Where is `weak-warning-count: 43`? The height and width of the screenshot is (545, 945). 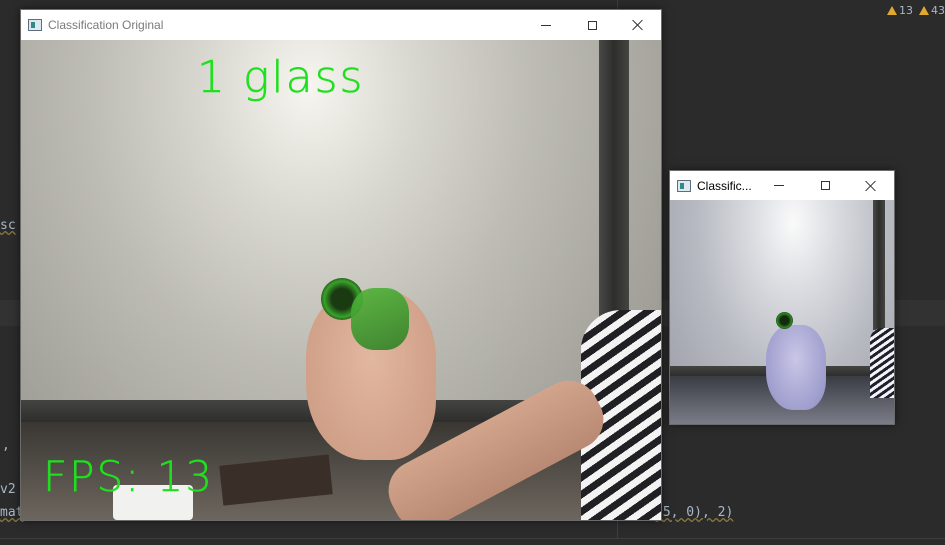
weak-warning-count: 43 is located at coordinates (932, 10).